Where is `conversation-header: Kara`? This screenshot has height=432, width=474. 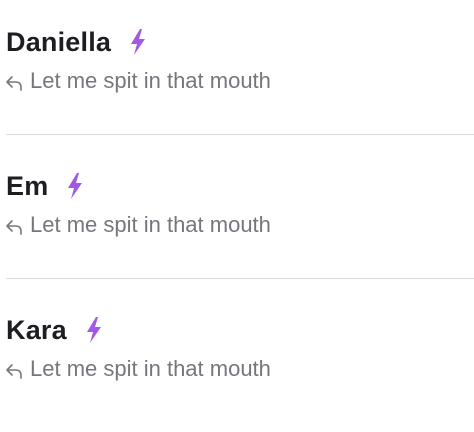
conversation-header: Kara is located at coordinates (54, 330).